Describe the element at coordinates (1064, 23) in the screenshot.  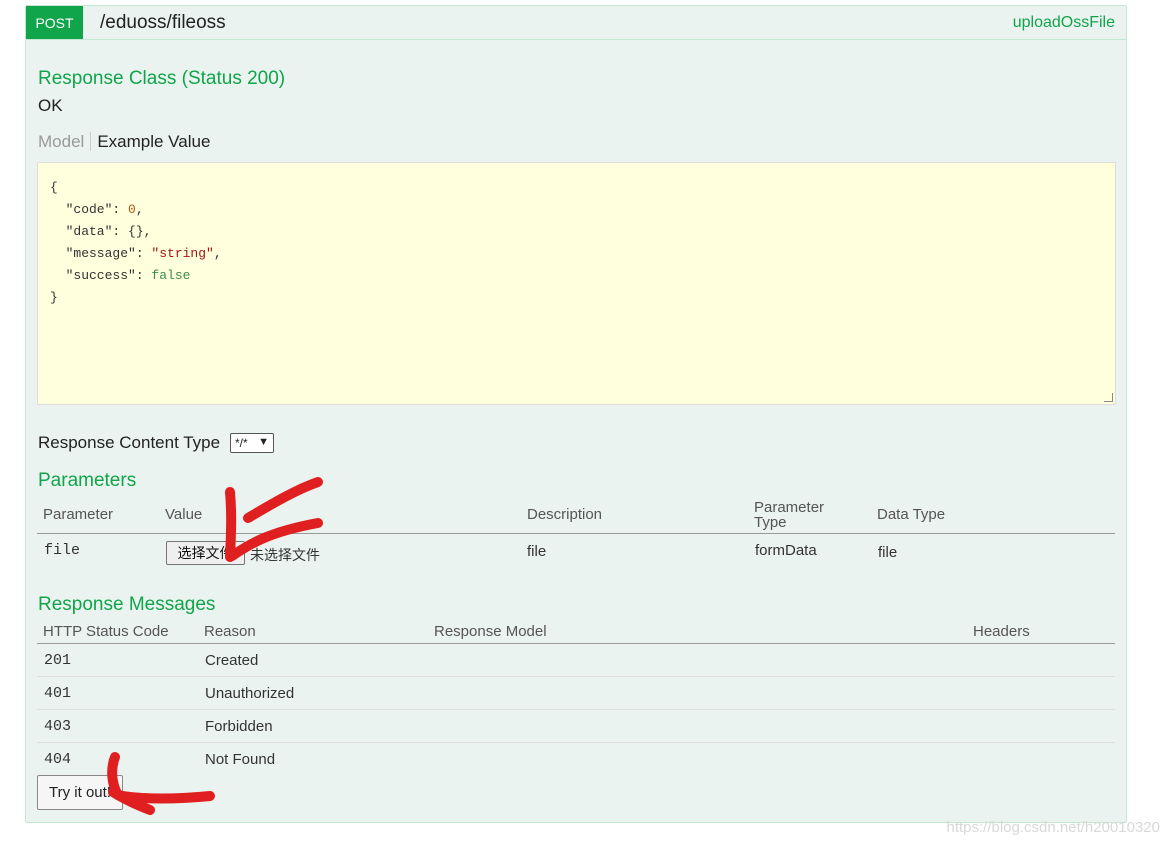
I see `operation-nickname: uploadOssFile` at that location.